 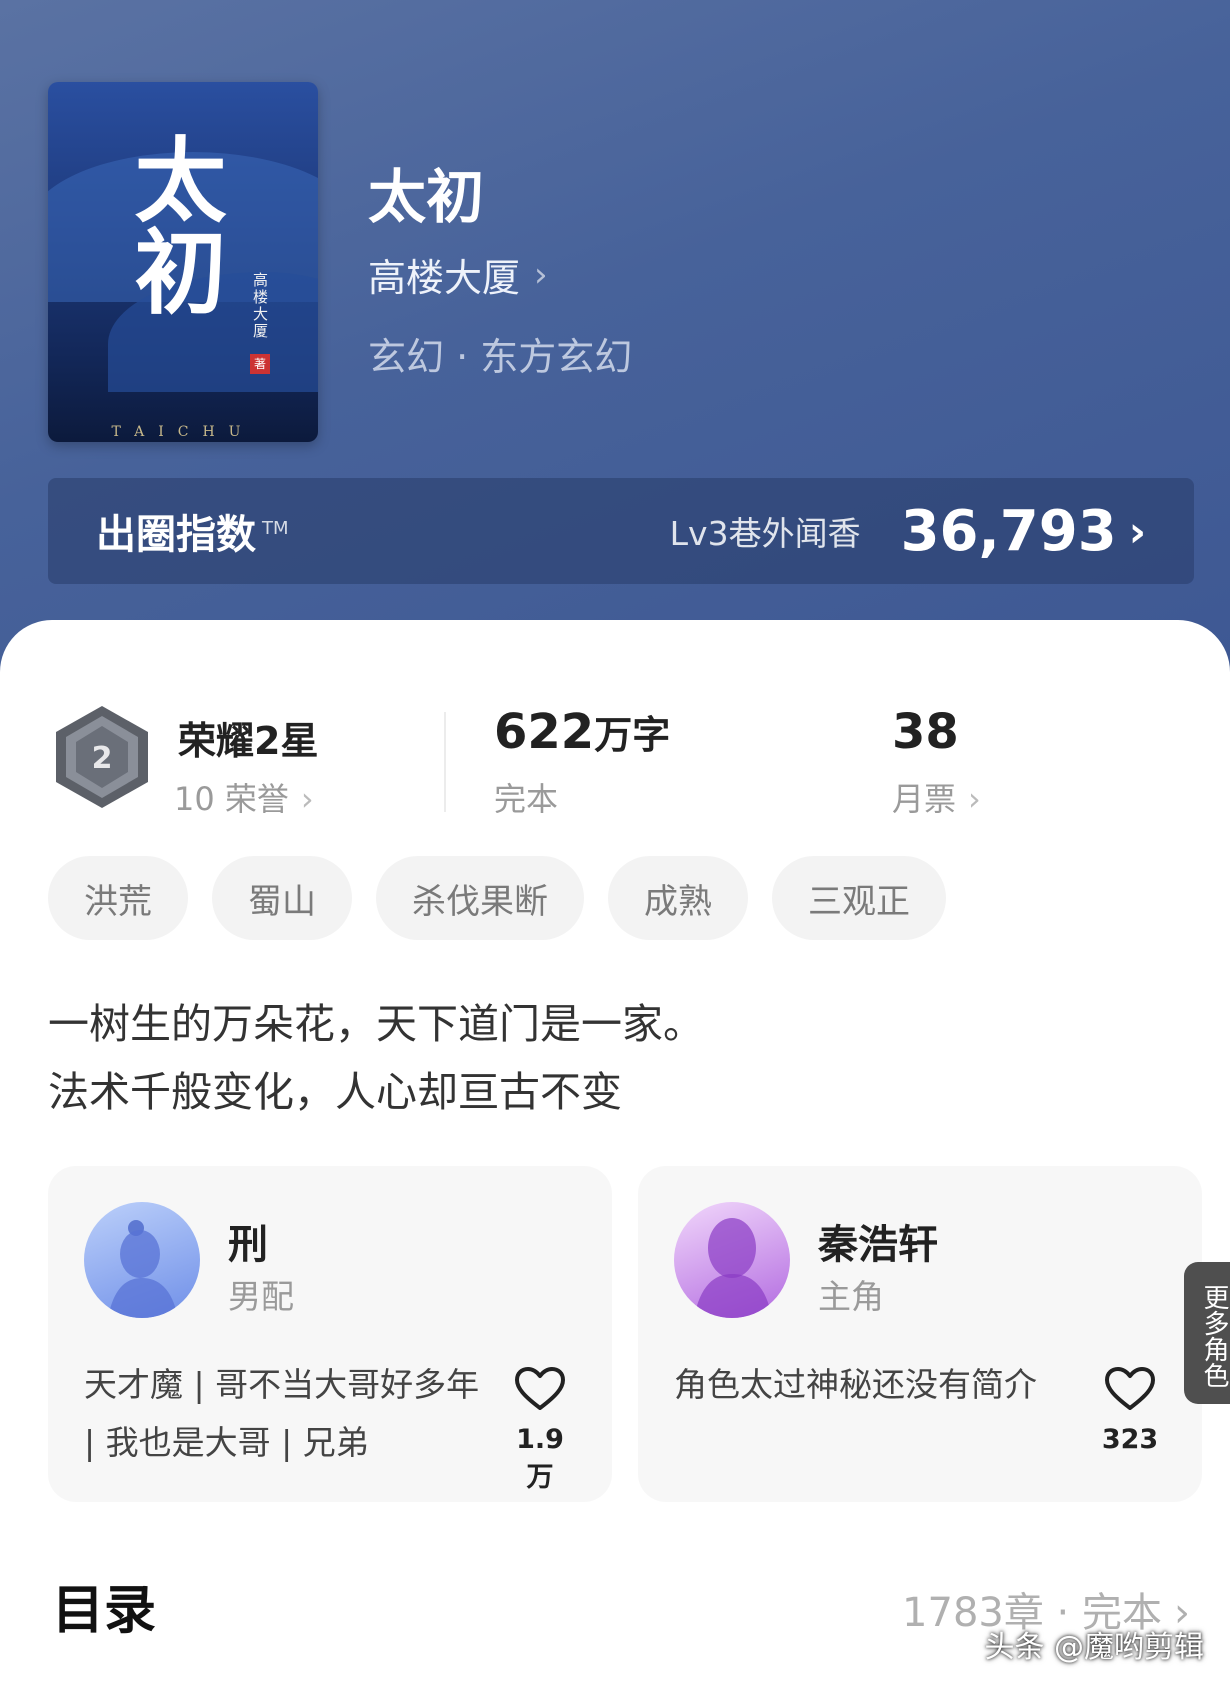 I want to click on more-characters-button: 更多角色, so click(x=1207, y=1333).